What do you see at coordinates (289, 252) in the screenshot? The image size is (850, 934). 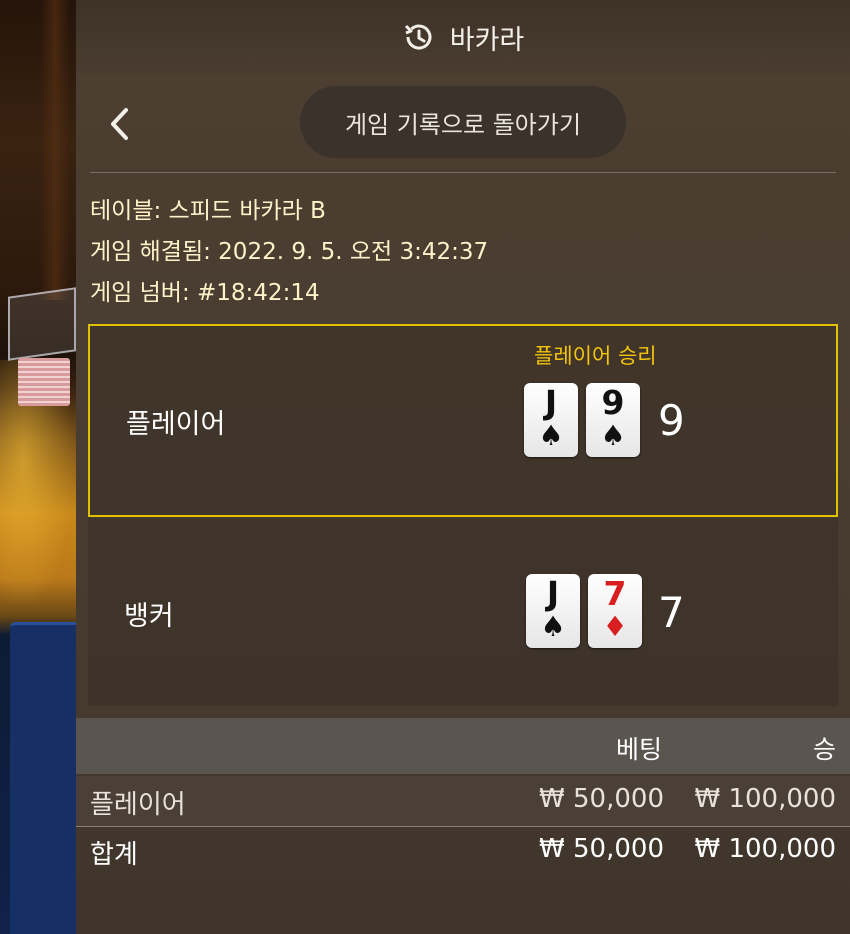 I see `resolved-time: 게임 해결됨: 2022. 9. 5. 오전 3:42:37` at bounding box center [289, 252].